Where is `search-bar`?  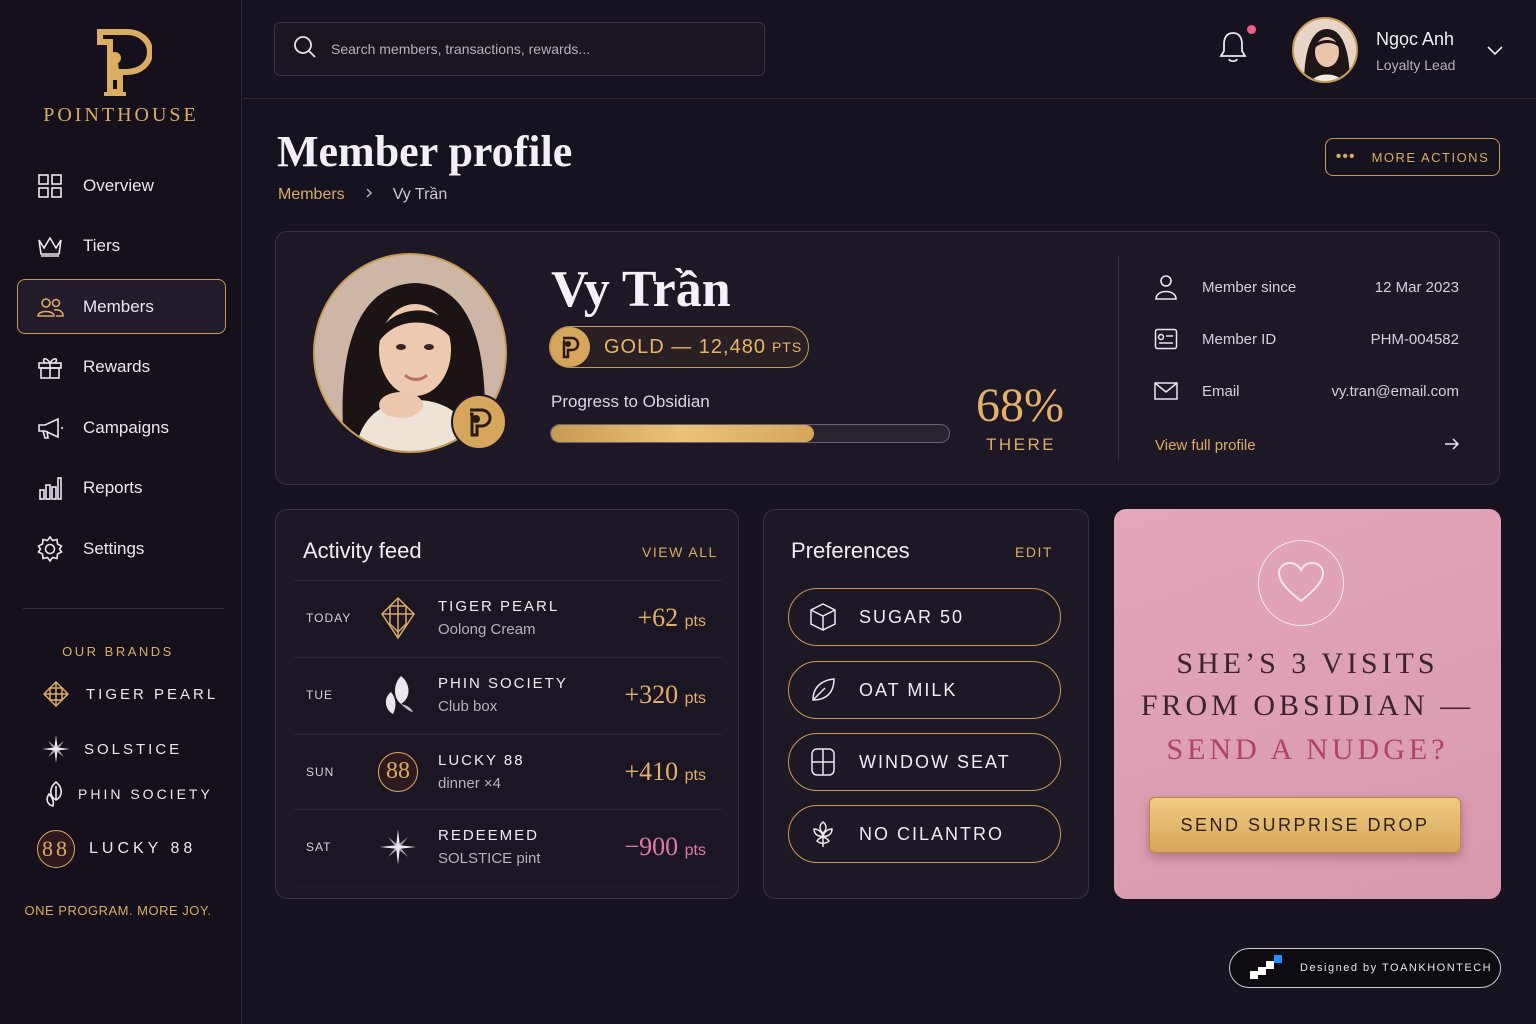
search-bar is located at coordinates (519, 49).